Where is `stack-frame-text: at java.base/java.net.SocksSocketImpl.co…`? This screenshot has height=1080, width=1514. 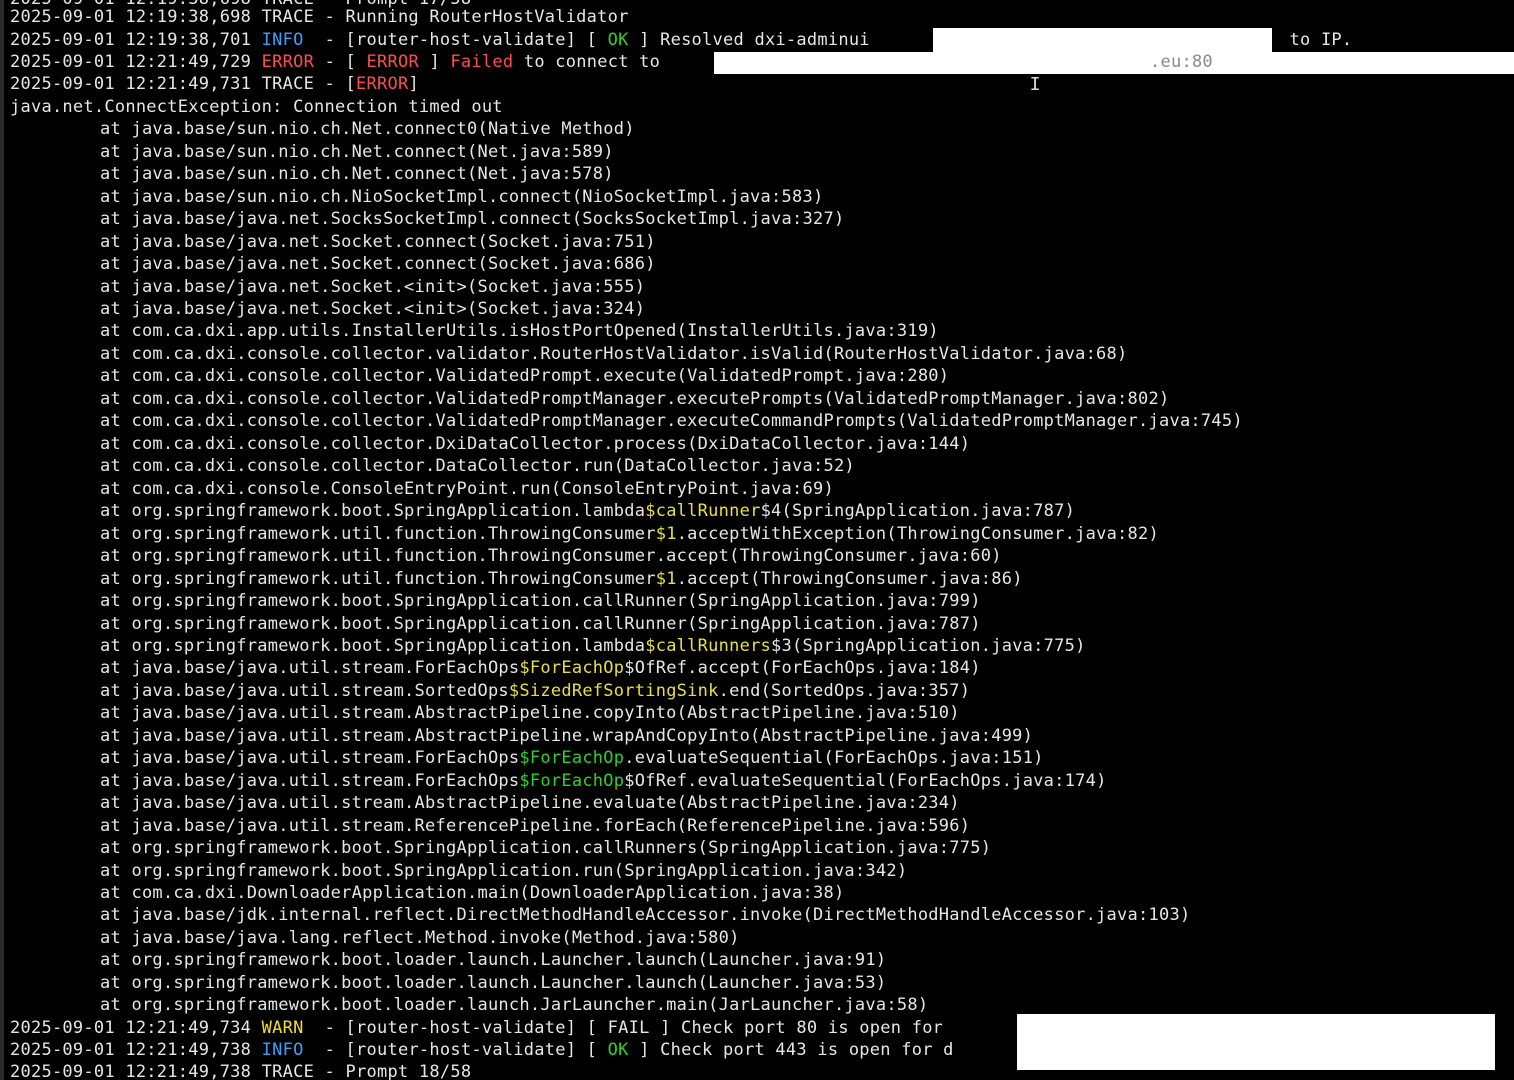 stack-frame-text: at java.base/java.net.SocksSocketImpl.co… is located at coordinates (472, 219).